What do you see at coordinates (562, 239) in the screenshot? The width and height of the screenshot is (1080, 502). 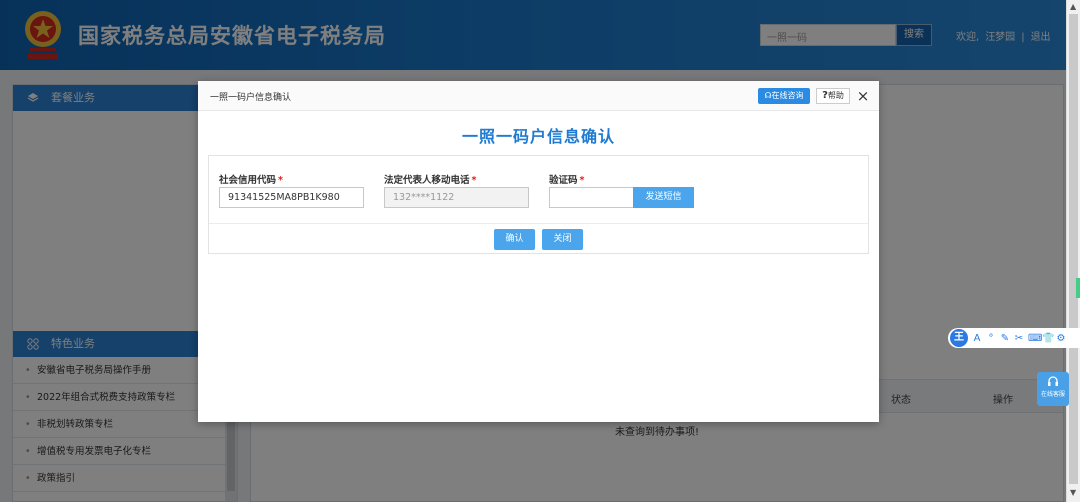 I see `close-button: 关闭` at bounding box center [562, 239].